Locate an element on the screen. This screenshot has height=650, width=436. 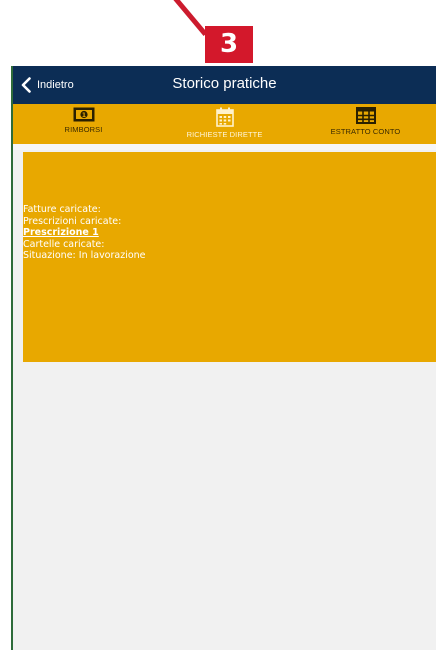
banknote-icon: 1 is located at coordinates (84, 114).